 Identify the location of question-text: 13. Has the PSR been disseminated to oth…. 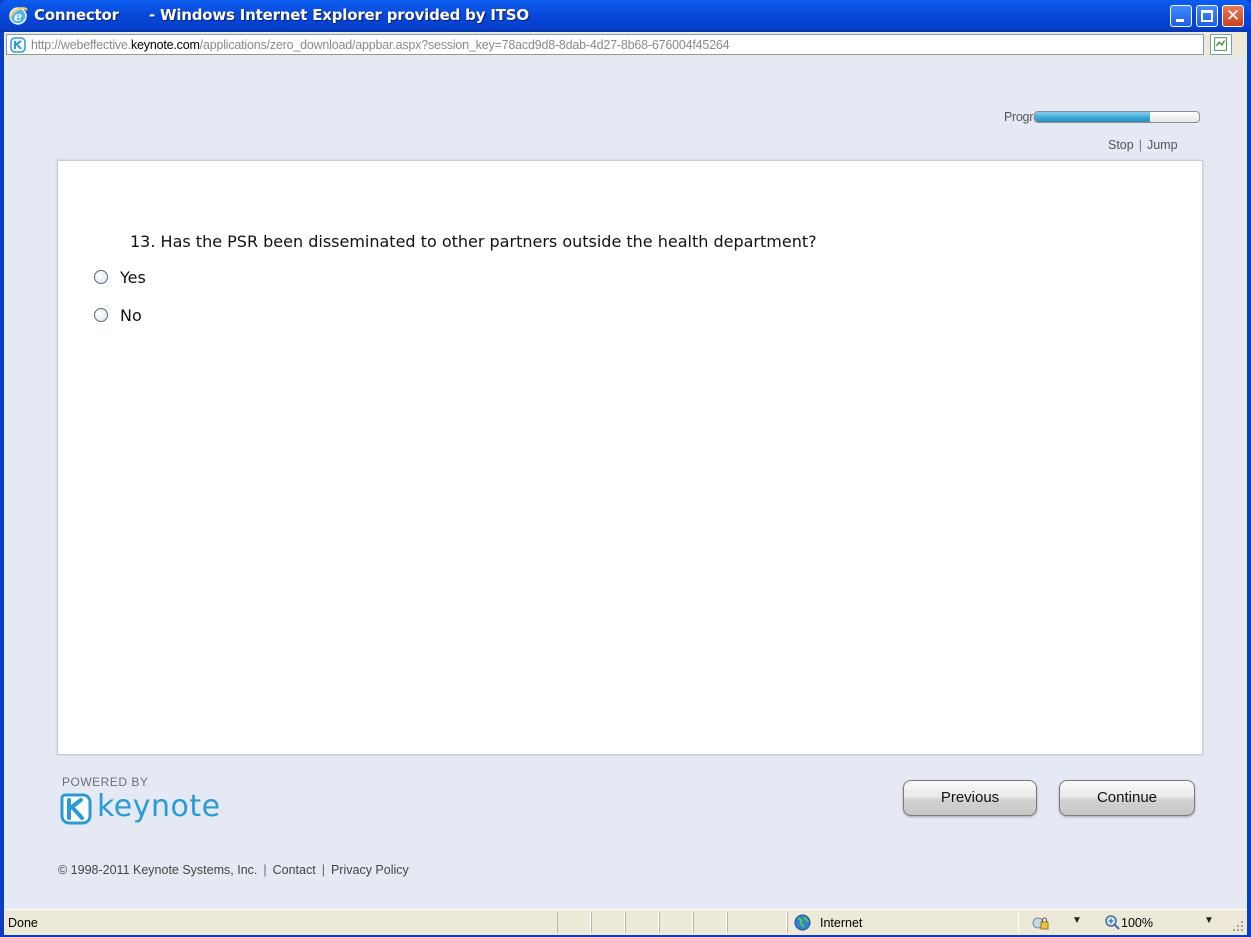
(473, 241).